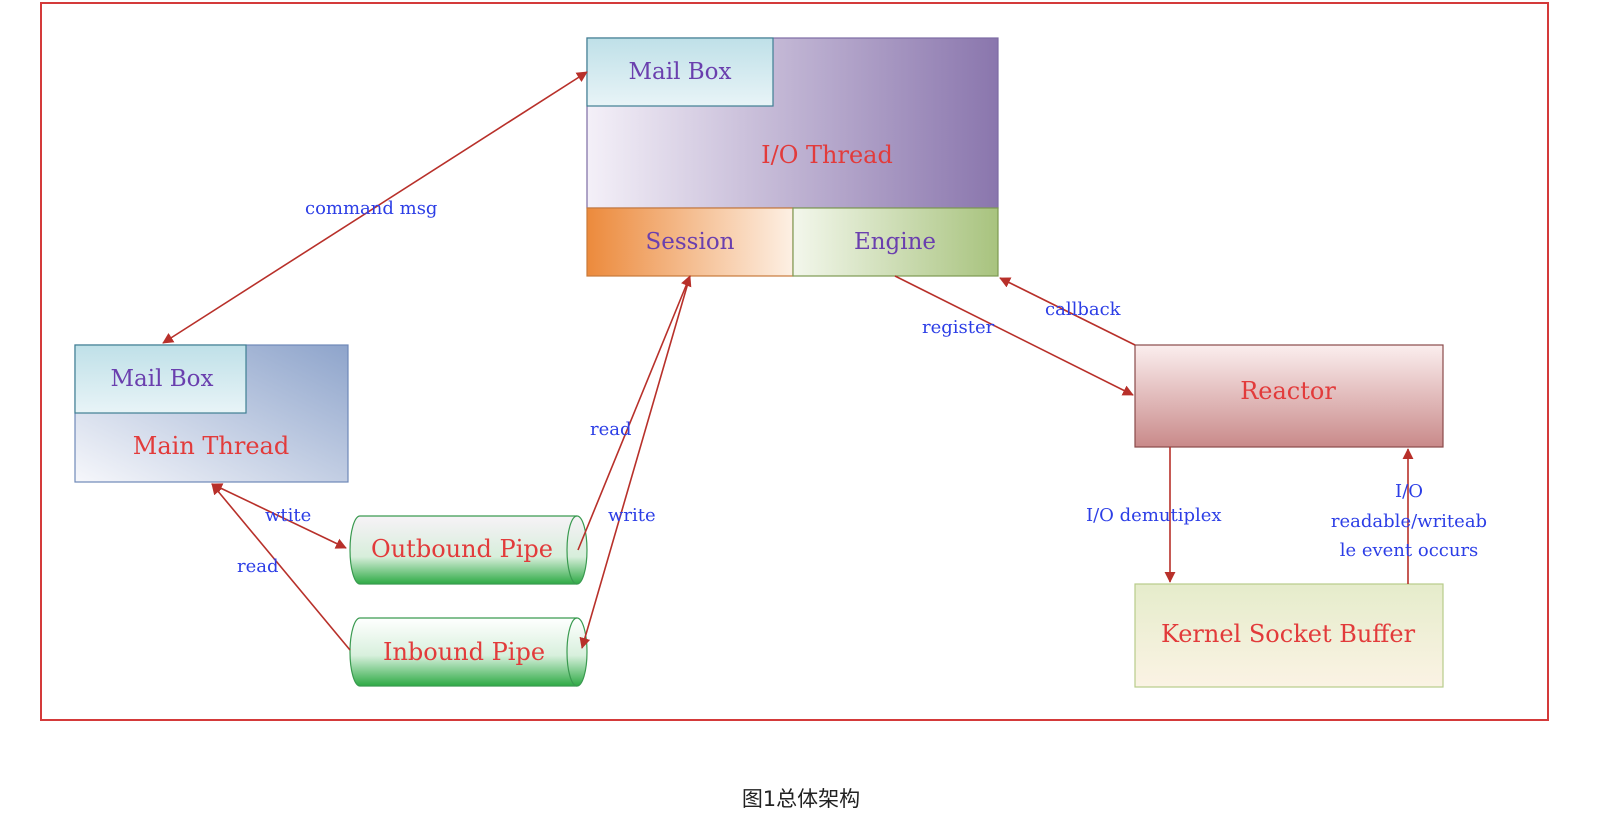  I want to click on session-label: Session, so click(690, 242).